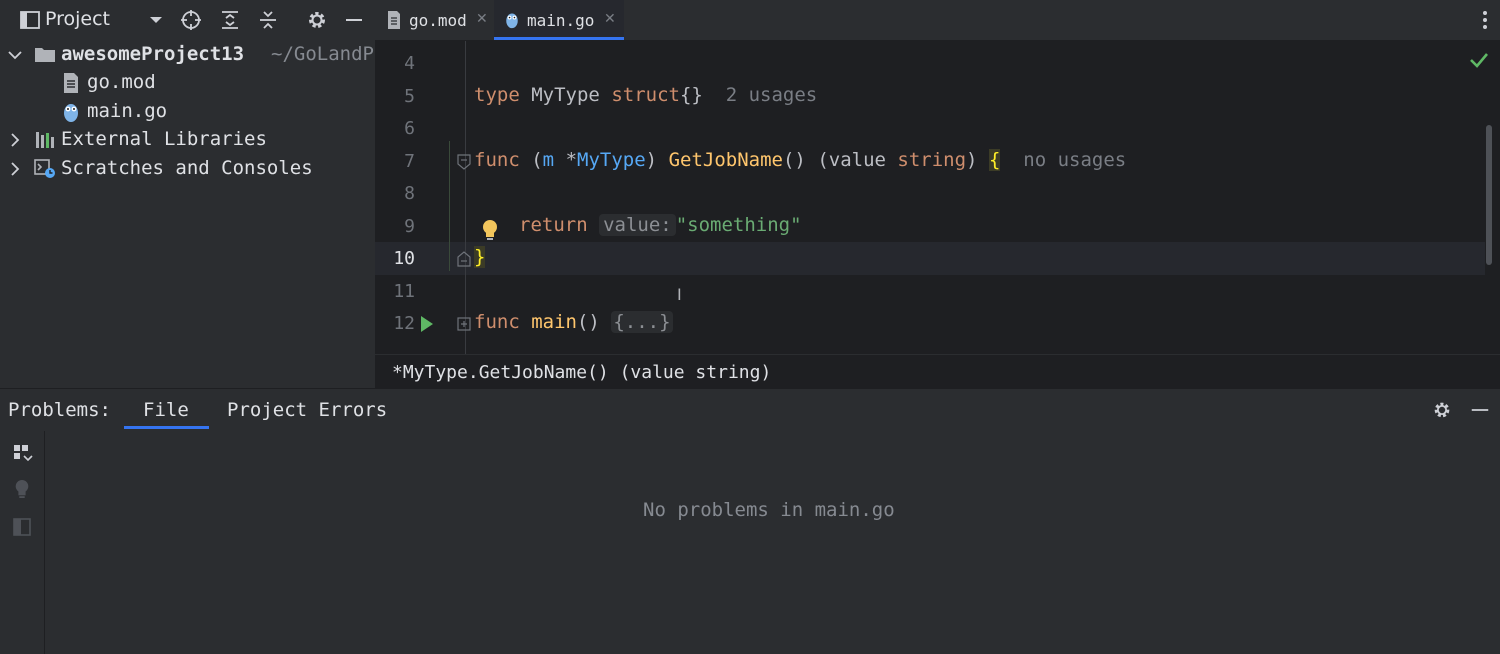  I want to click on project-panel-title: Project, so click(77, 19).